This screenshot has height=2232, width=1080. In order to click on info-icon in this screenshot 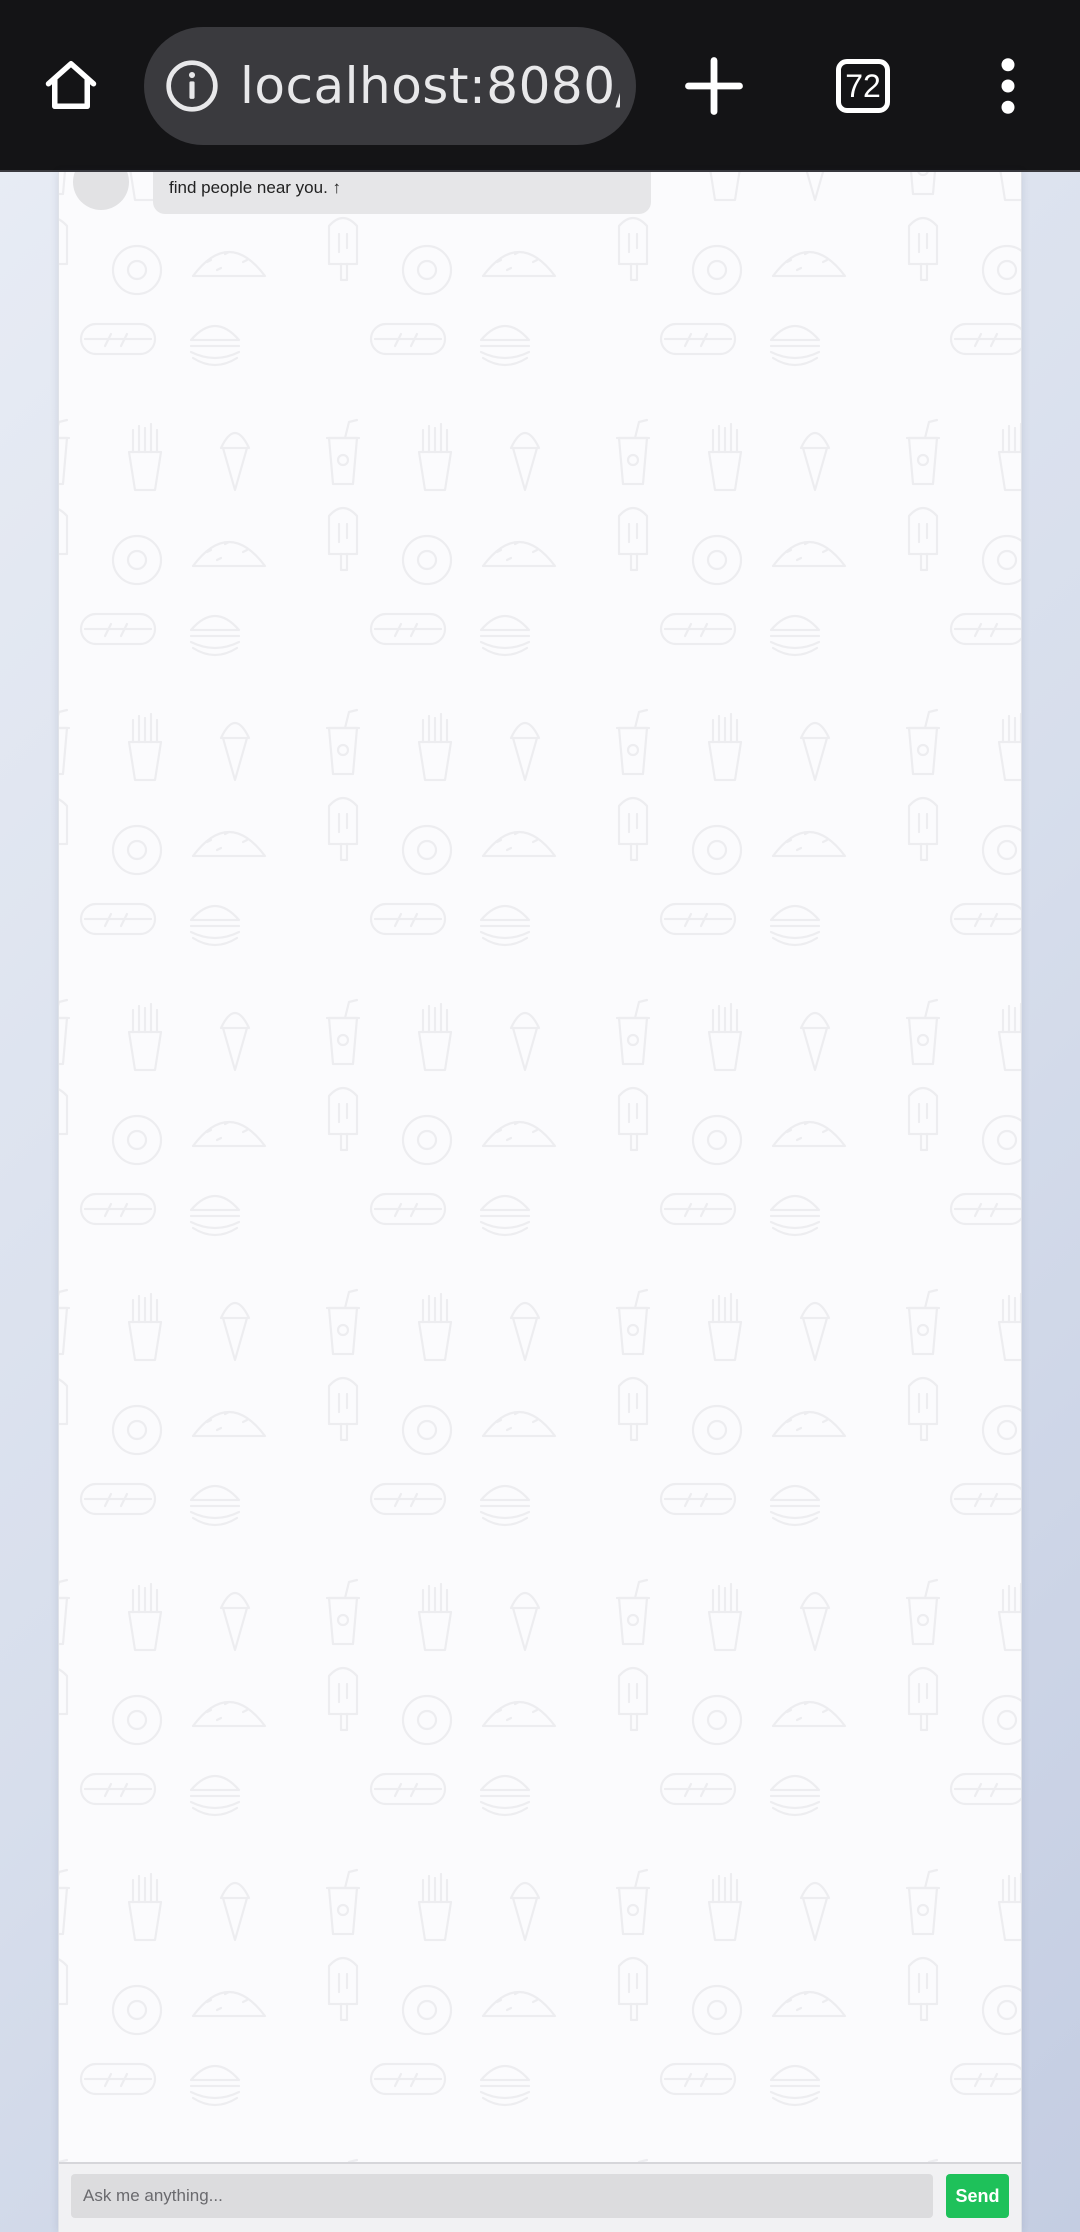, I will do `click(192, 86)`.